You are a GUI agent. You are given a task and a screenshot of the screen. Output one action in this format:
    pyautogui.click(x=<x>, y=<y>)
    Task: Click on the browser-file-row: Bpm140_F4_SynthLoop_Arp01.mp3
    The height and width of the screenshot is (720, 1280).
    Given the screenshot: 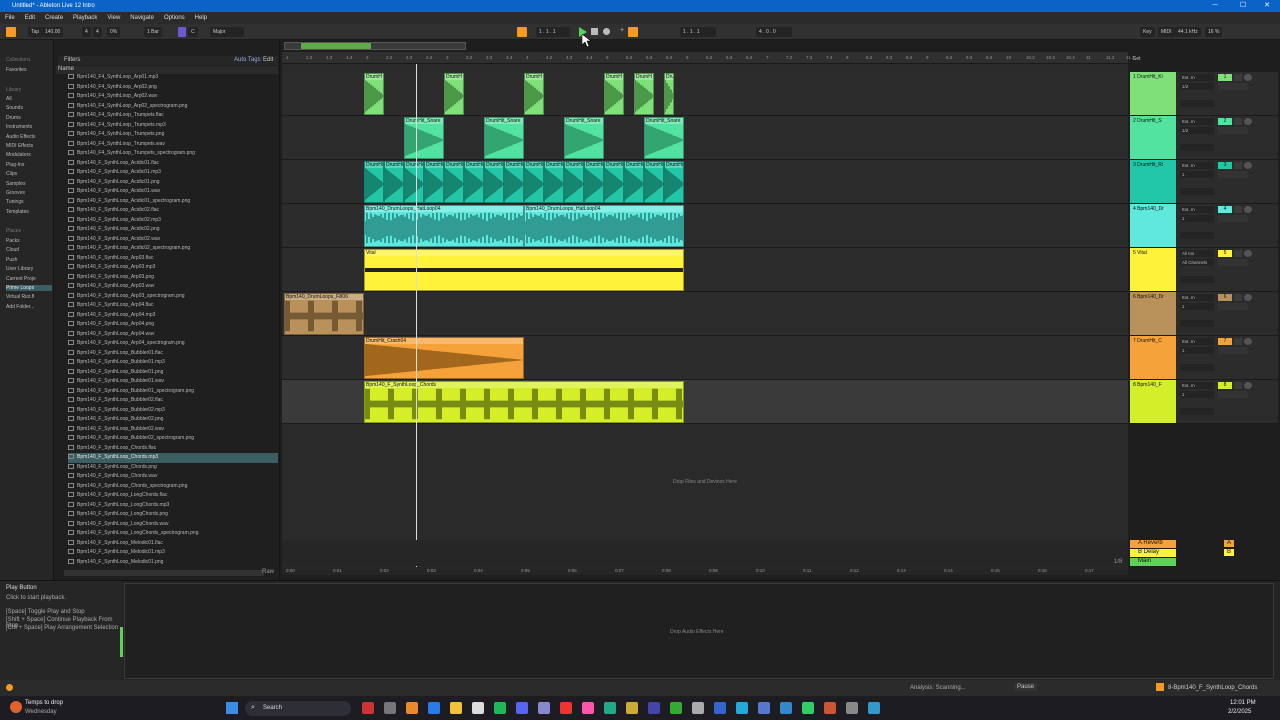 What is the action you would take?
    pyautogui.click(x=173, y=78)
    